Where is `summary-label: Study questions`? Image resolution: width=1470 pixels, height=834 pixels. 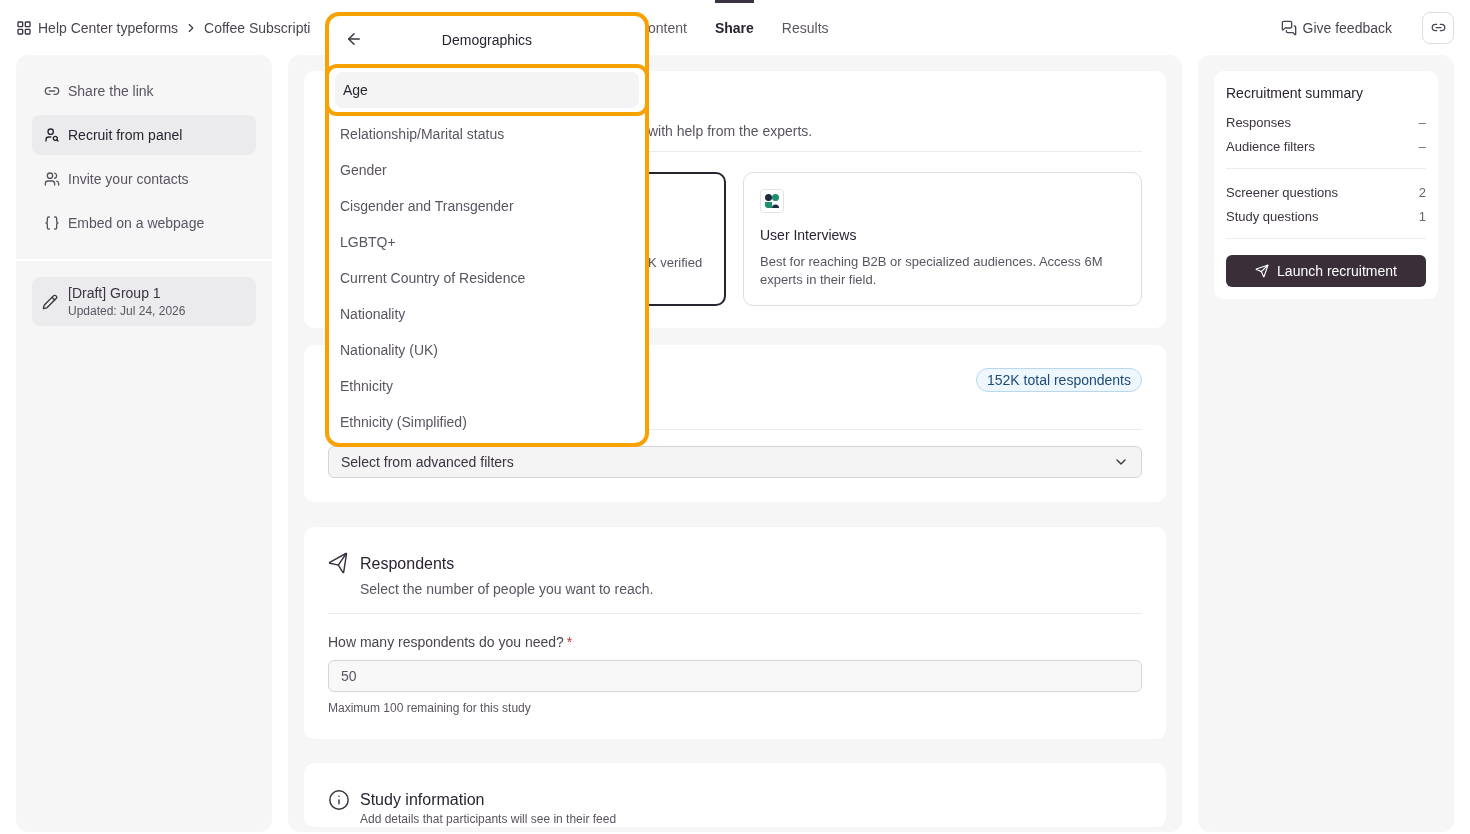
summary-label: Study questions is located at coordinates (1272, 216).